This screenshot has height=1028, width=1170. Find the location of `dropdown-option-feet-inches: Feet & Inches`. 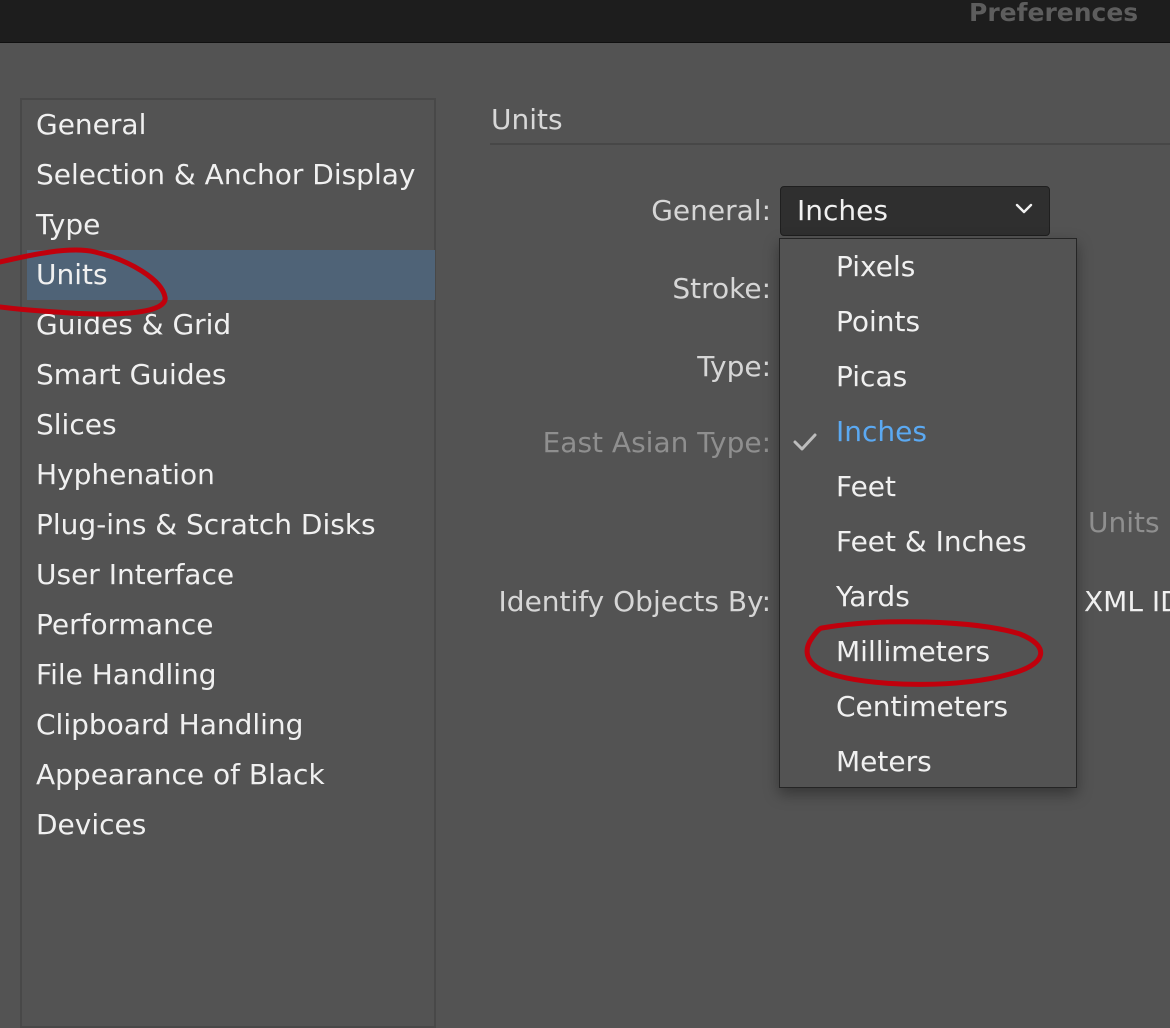

dropdown-option-feet-inches: Feet & Inches is located at coordinates (928, 541).